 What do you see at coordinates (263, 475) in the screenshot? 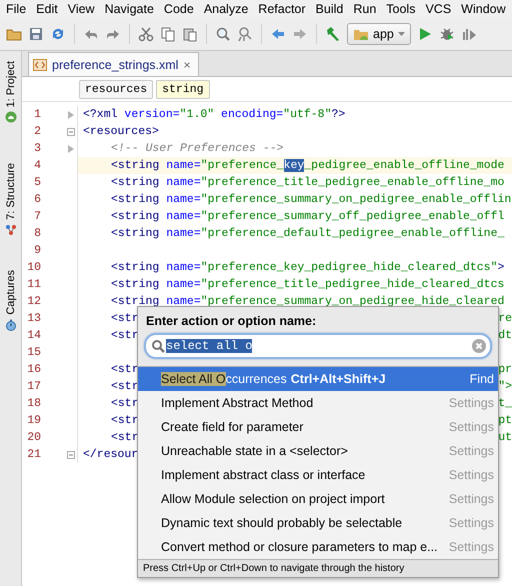
I see `action-name: Implement abstract class or interface` at bounding box center [263, 475].